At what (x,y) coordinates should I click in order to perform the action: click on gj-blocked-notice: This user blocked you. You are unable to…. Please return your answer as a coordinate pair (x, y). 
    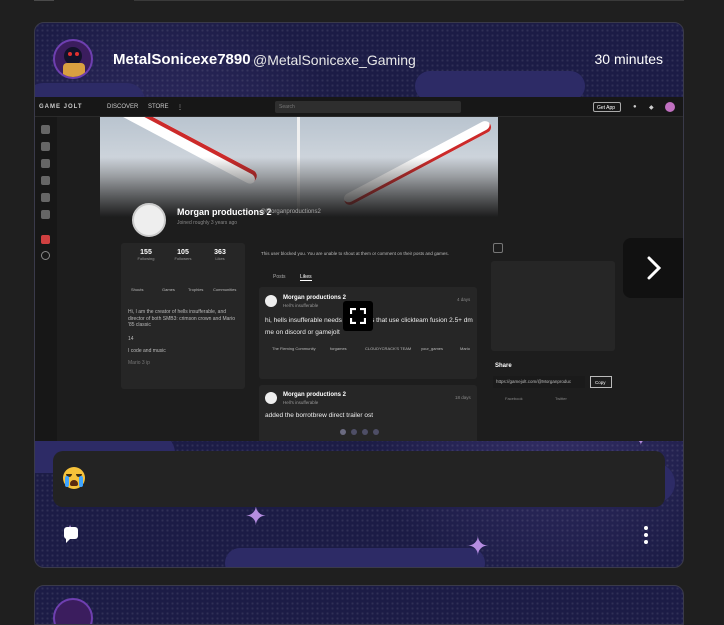
    Looking at the image, I should click on (355, 253).